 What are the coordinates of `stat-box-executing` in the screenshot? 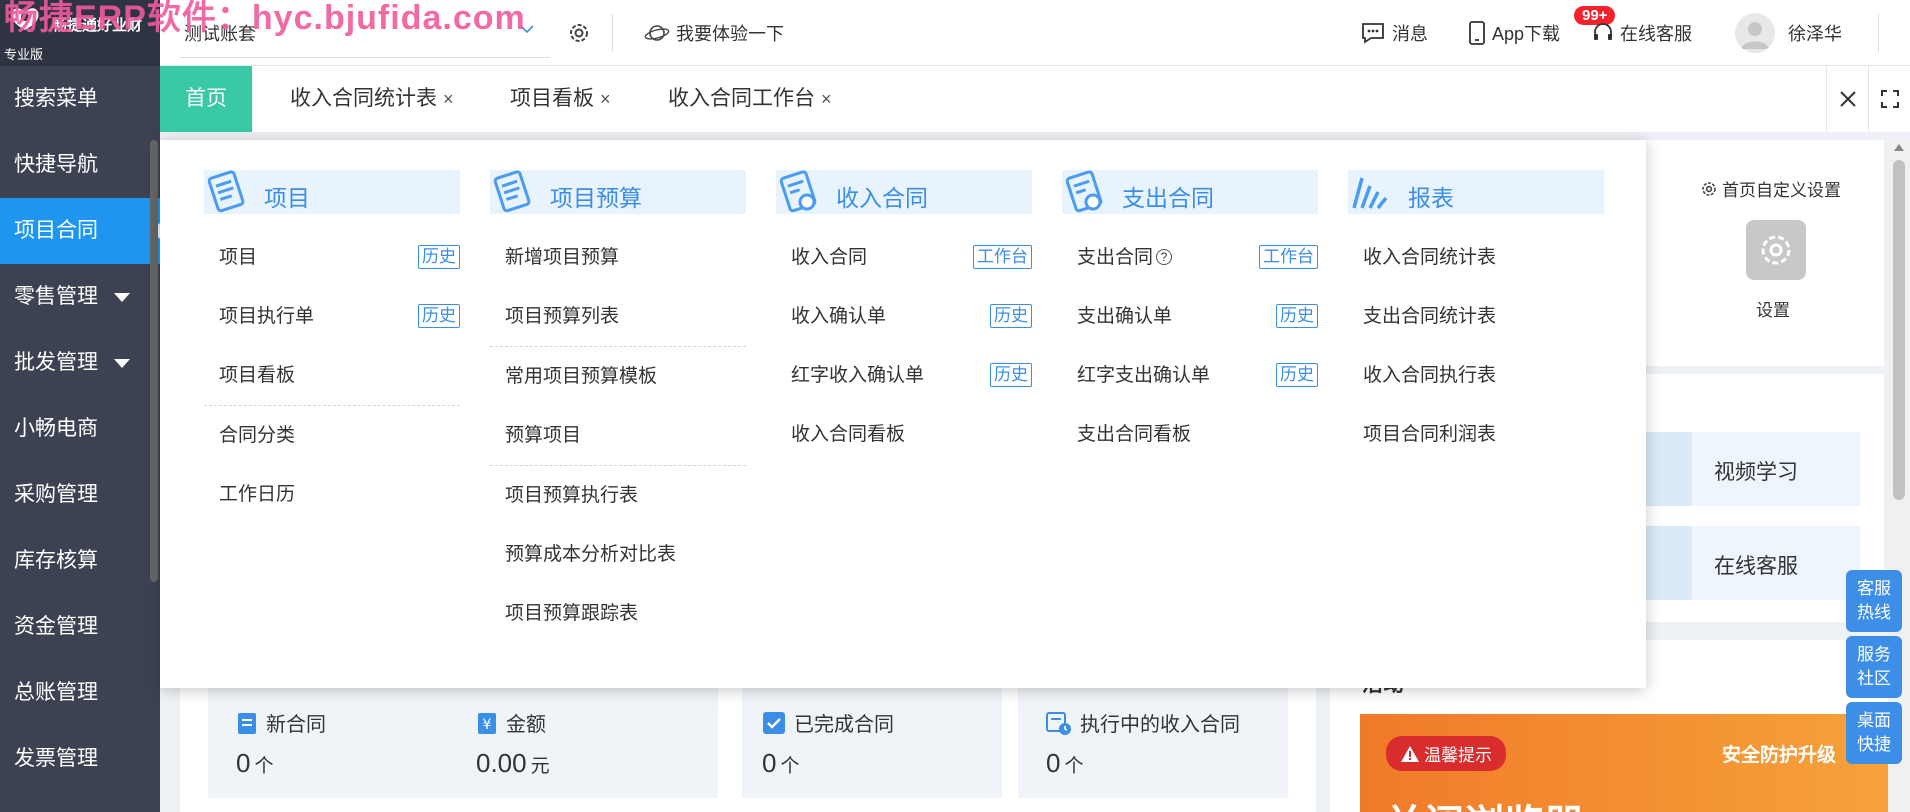 It's located at (1153, 740).